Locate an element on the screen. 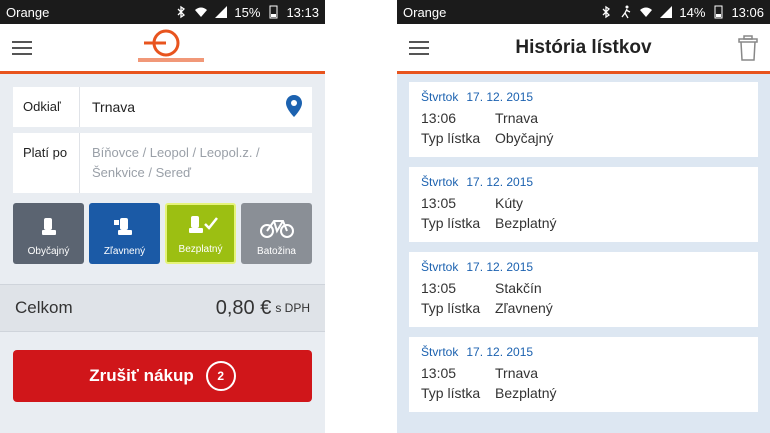 Image resolution: width=770 pixels, height=433 pixels. ticket-type-reduced-button: Zľavnený is located at coordinates (124, 233).